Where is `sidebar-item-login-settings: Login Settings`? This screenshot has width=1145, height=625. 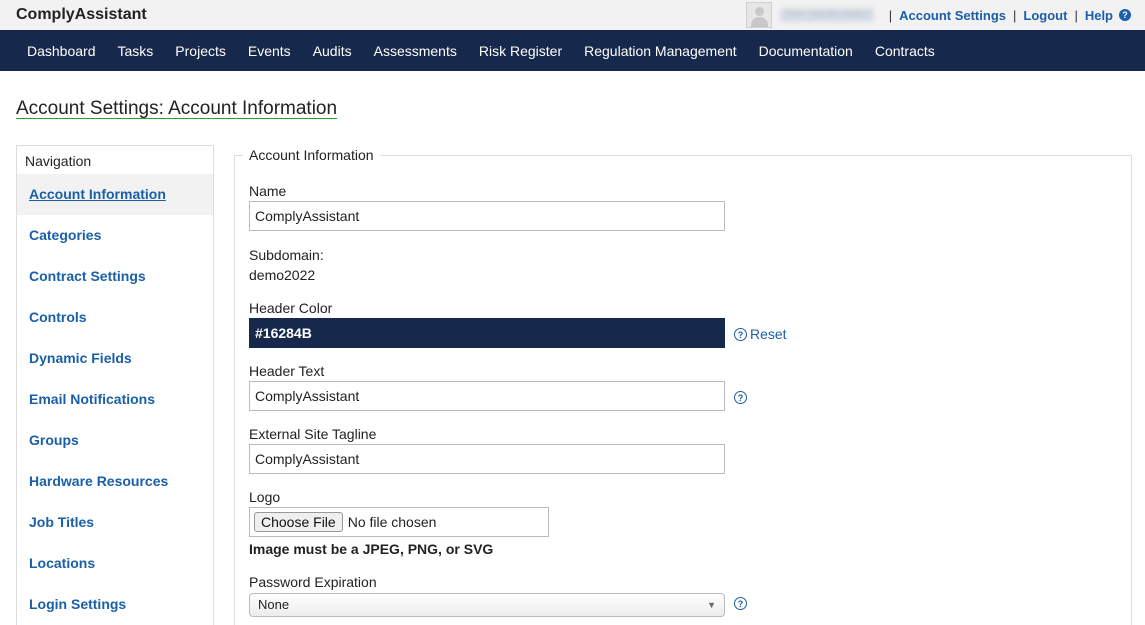
sidebar-item-login-settings: Login Settings is located at coordinates (115, 604).